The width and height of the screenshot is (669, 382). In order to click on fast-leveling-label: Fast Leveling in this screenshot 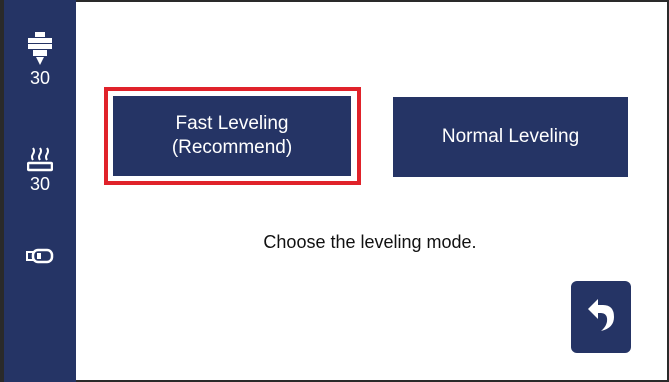, I will do `click(232, 123)`.